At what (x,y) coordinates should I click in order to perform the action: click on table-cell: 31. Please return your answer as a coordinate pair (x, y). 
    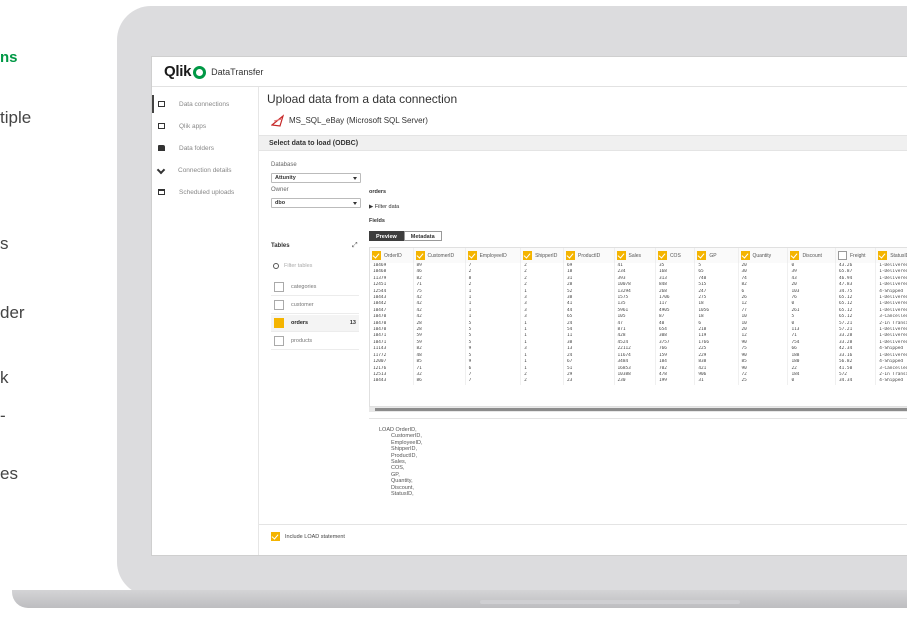
    Looking at the image, I should click on (716, 381).